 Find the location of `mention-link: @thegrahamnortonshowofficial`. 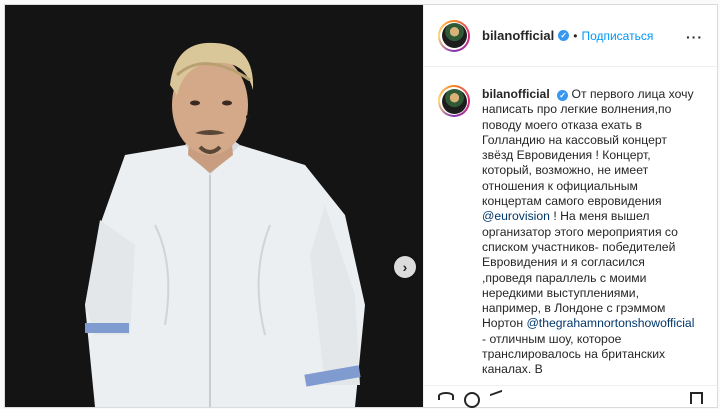

mention-link: @thegrahamnortonshowofficial is located at coordinates (610, 323).